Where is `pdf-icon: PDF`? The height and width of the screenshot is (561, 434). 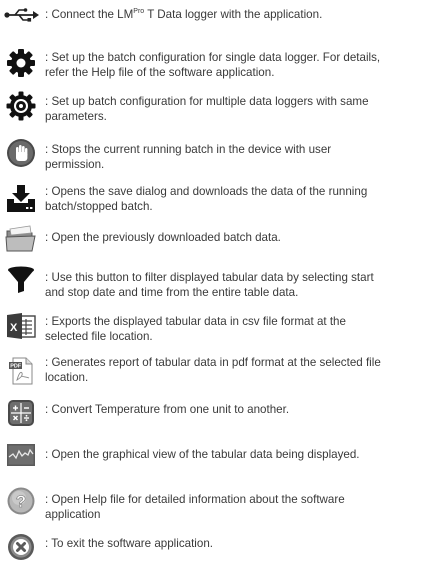
pdf-icon: PDF is located at coordinates (21, 371).